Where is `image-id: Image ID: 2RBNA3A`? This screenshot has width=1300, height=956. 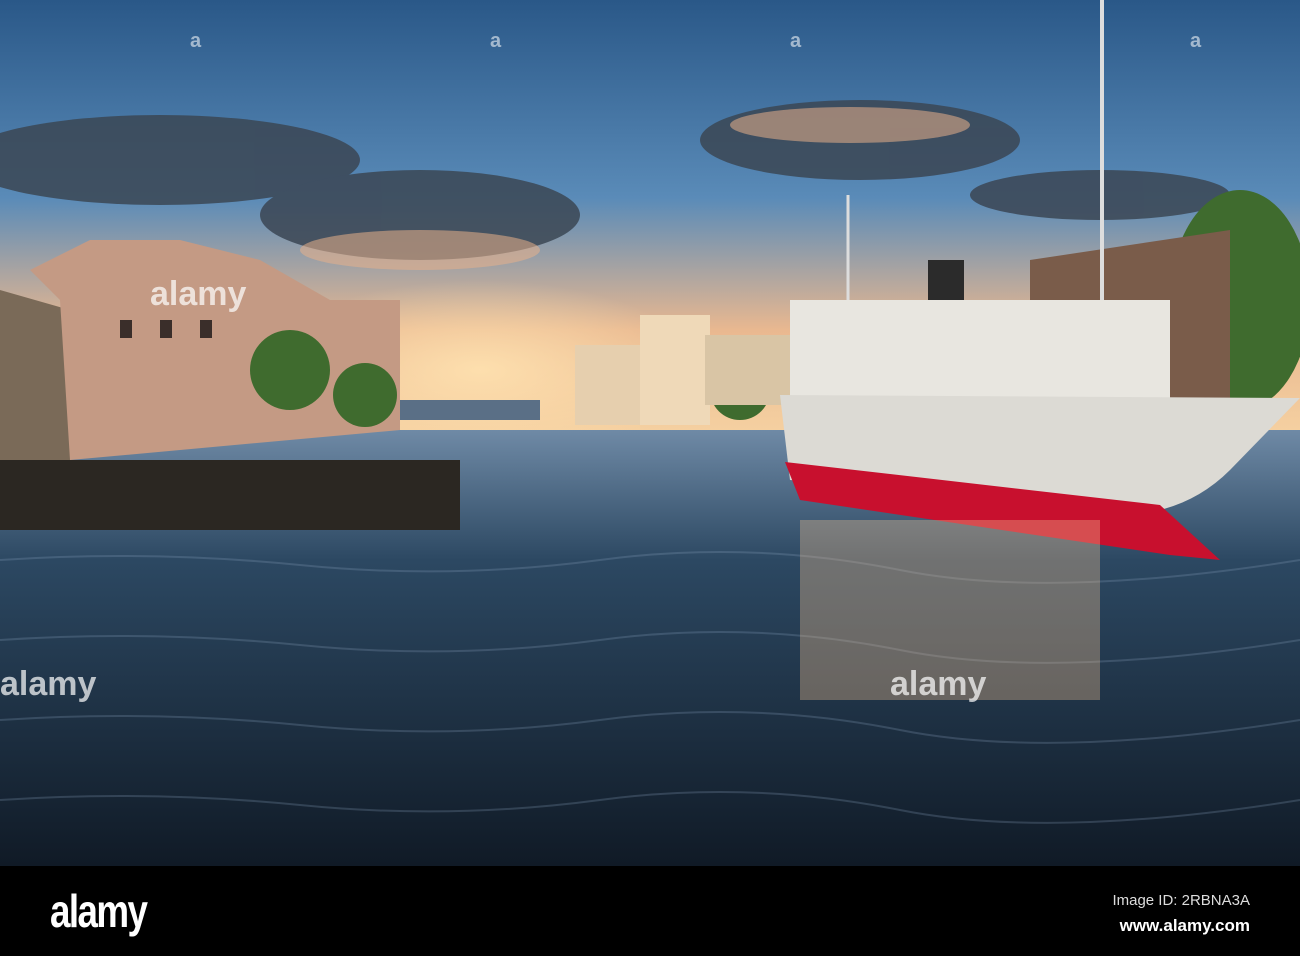 image-id: Image ID: 2RBNA3A is located at coordinates (1181, 900).